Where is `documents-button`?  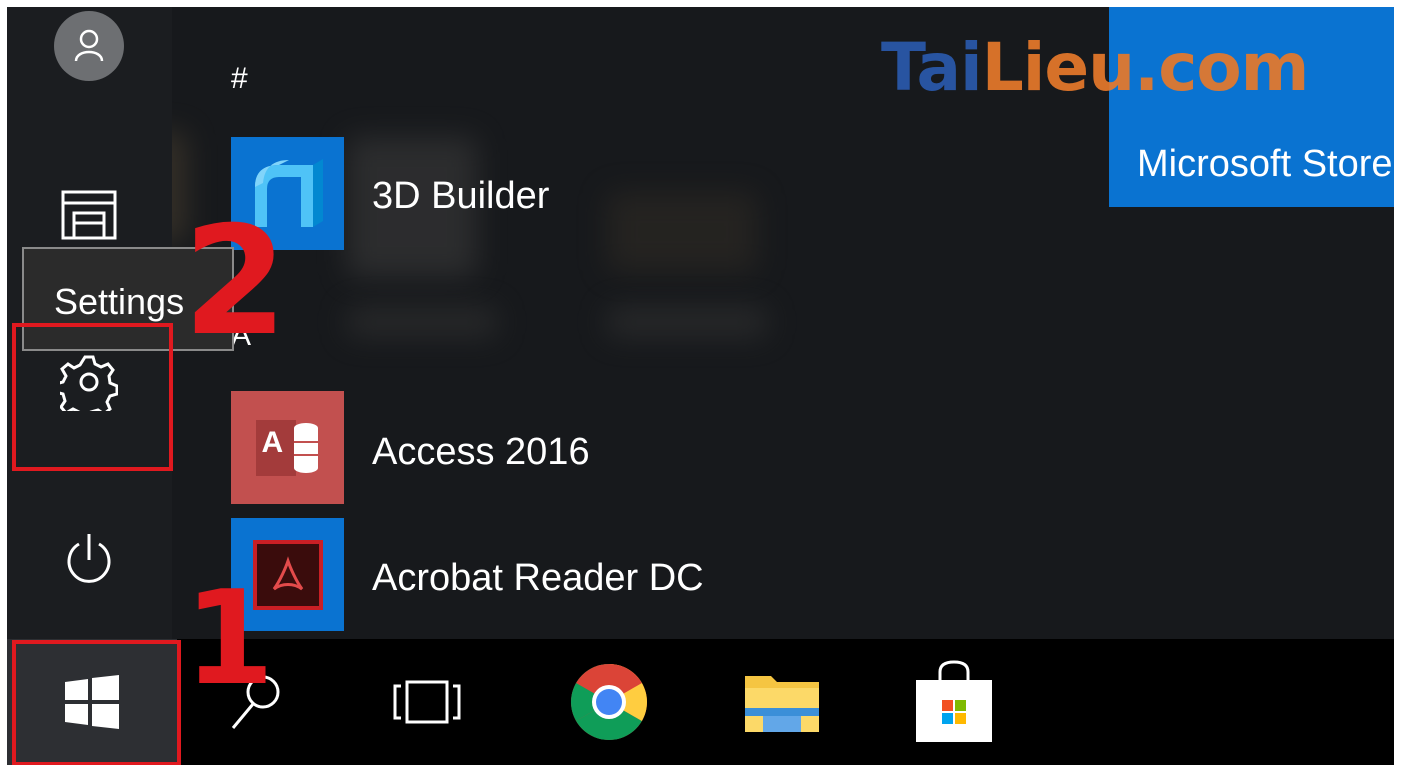
documents-button is located at coordinates (89, 215).